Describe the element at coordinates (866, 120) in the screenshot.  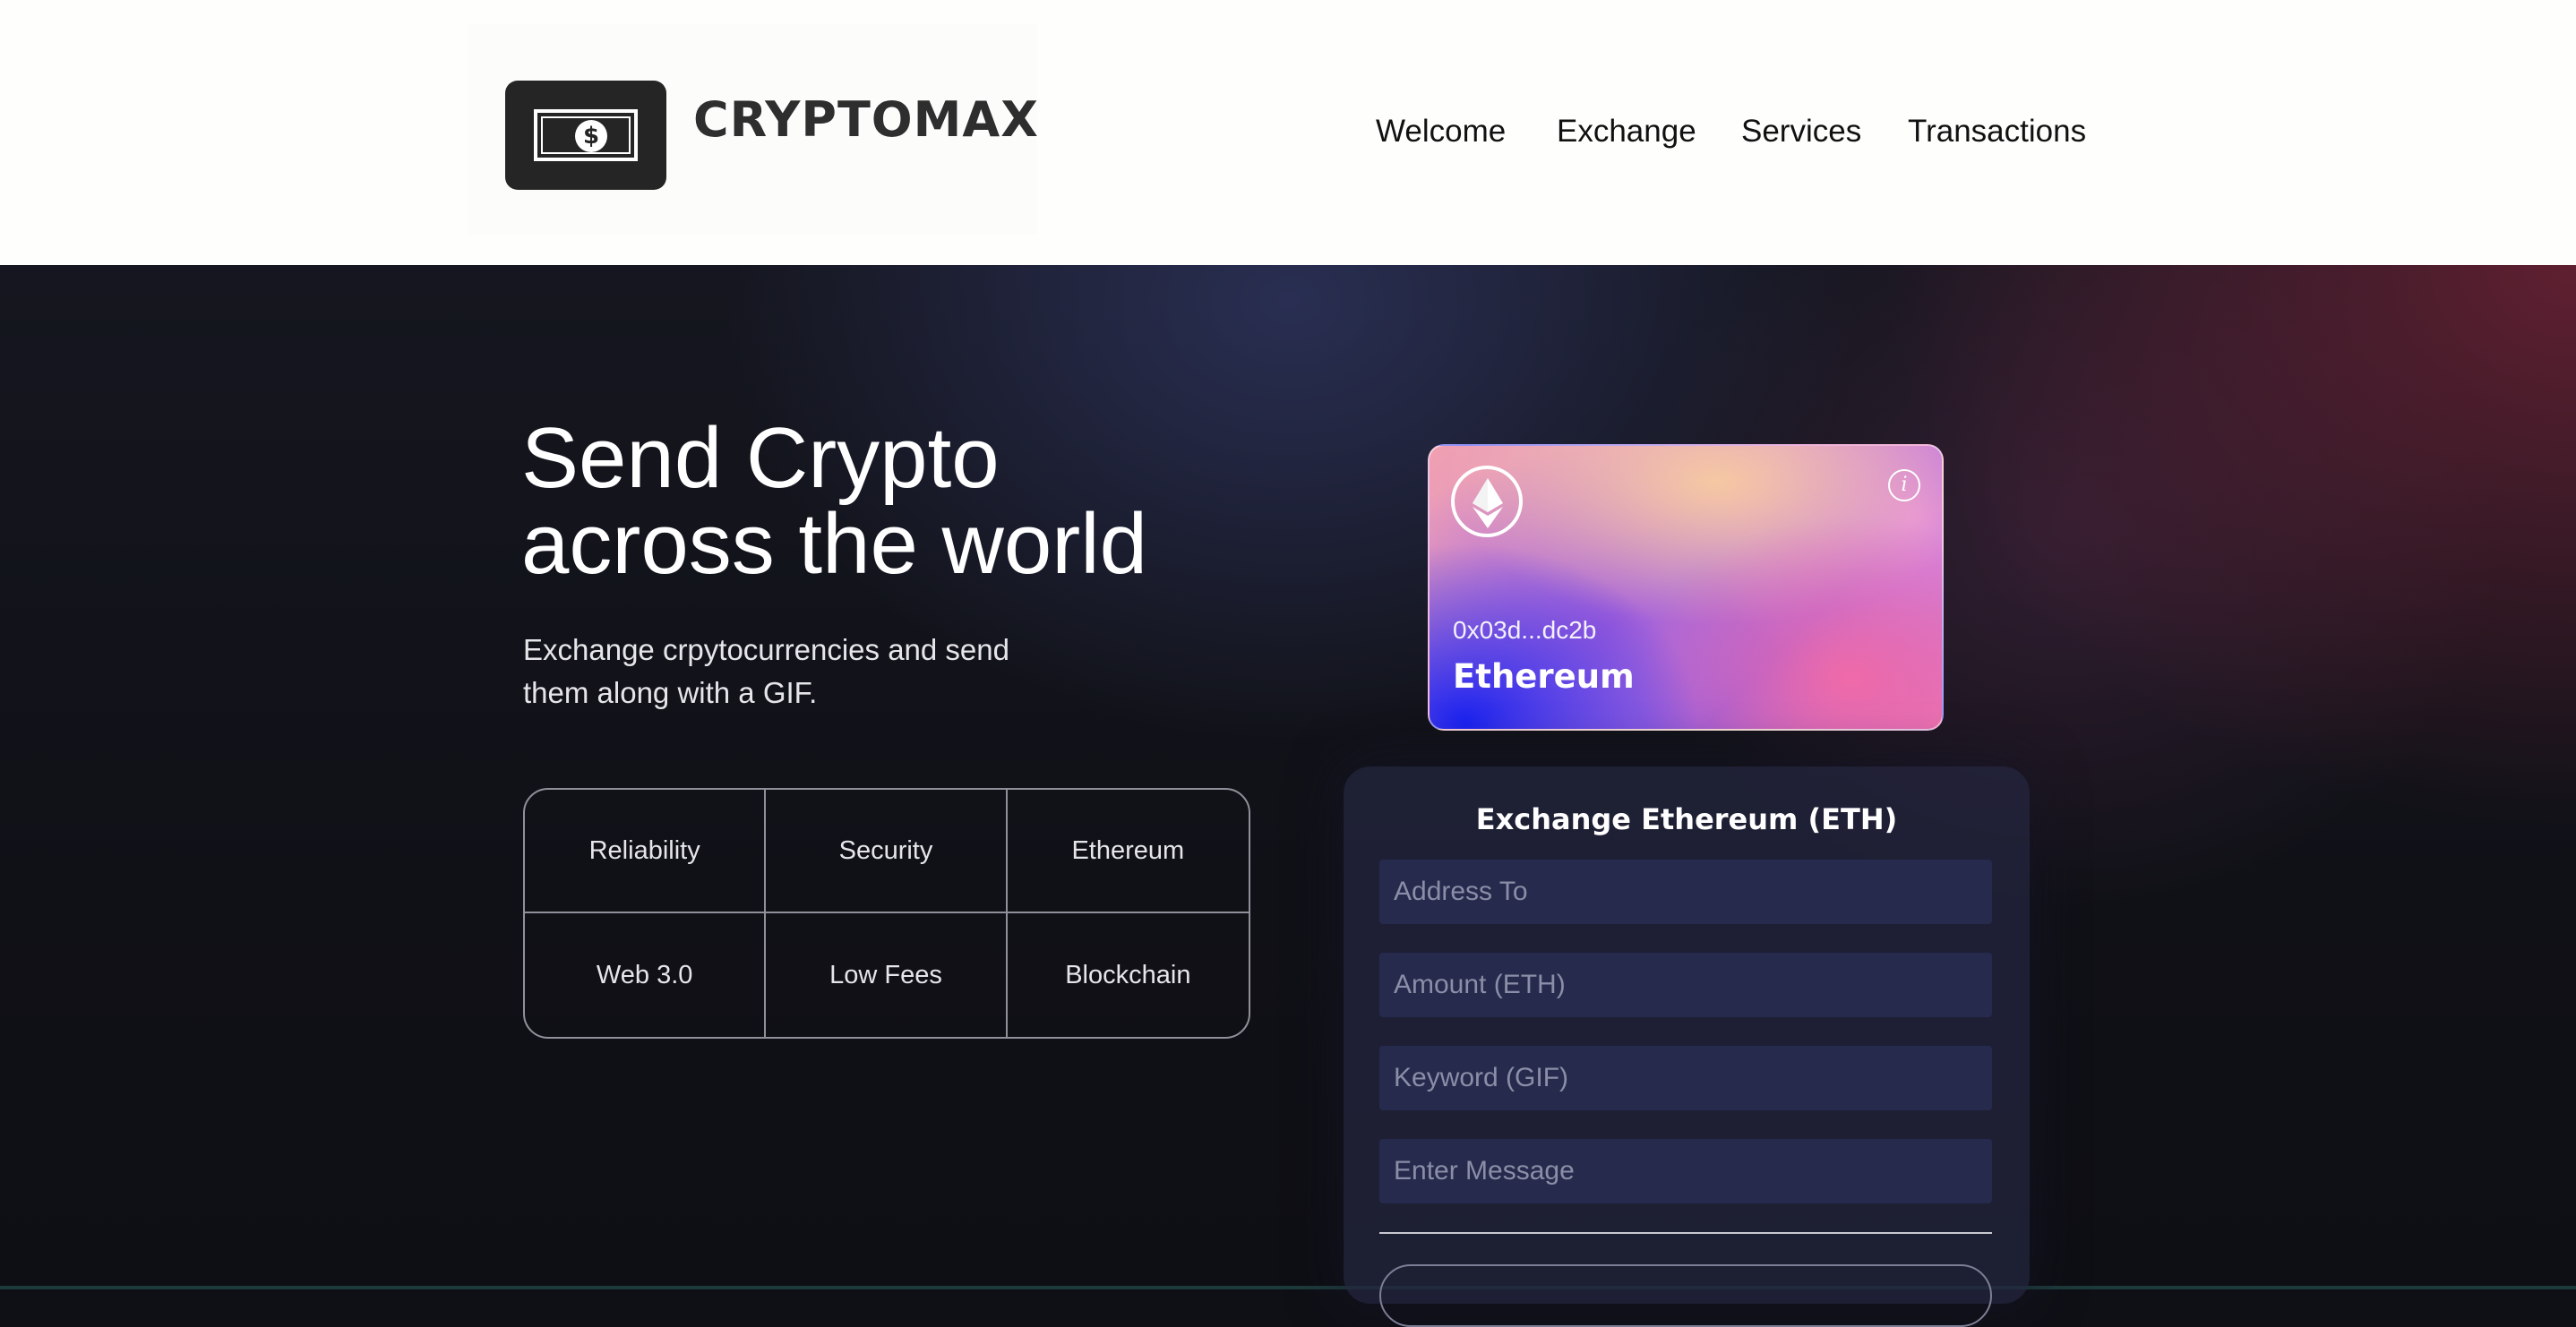
I see `brand-name: CRYPTOMAX` at that location.